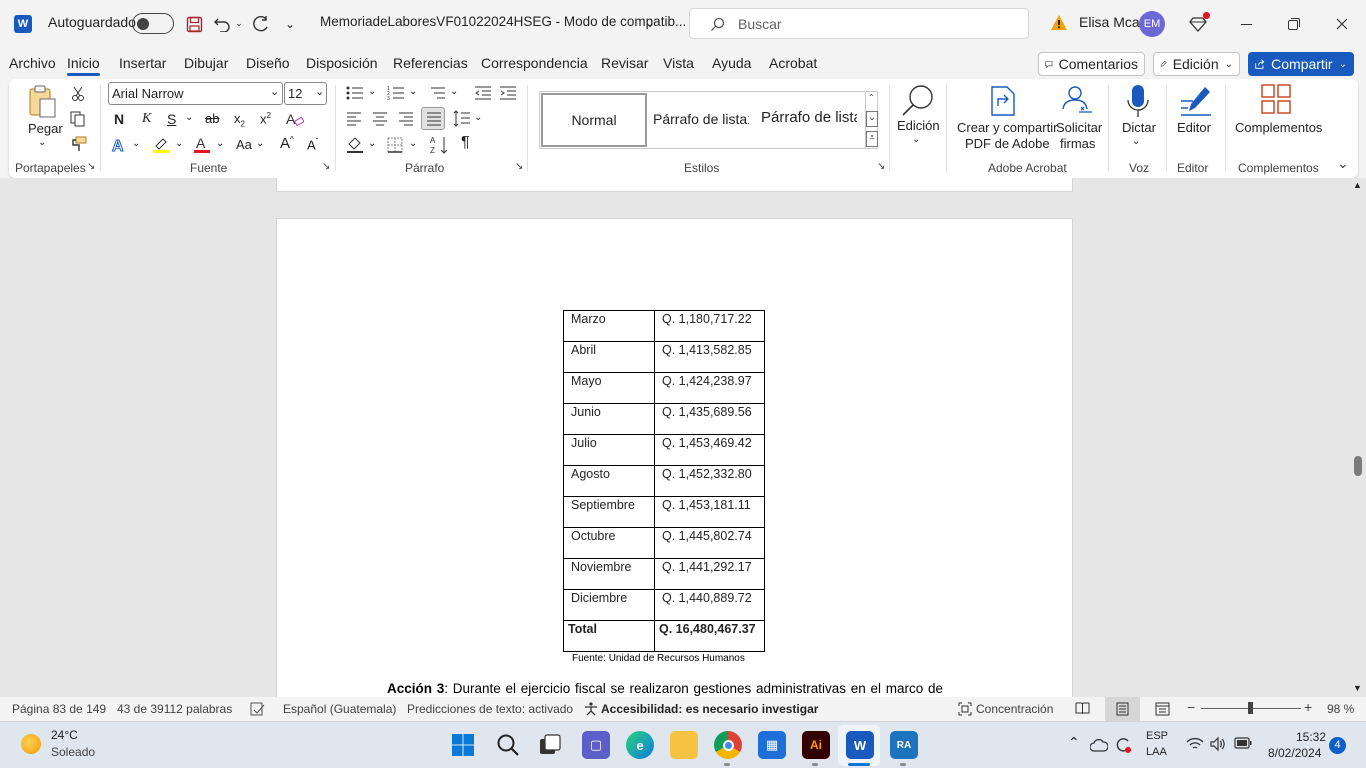 The image size is (1366, 768). What do you see at coordinates (83, 65) in the screenshot?
I see `tab-inicio: Inicio` at bounding box center [83, 65].